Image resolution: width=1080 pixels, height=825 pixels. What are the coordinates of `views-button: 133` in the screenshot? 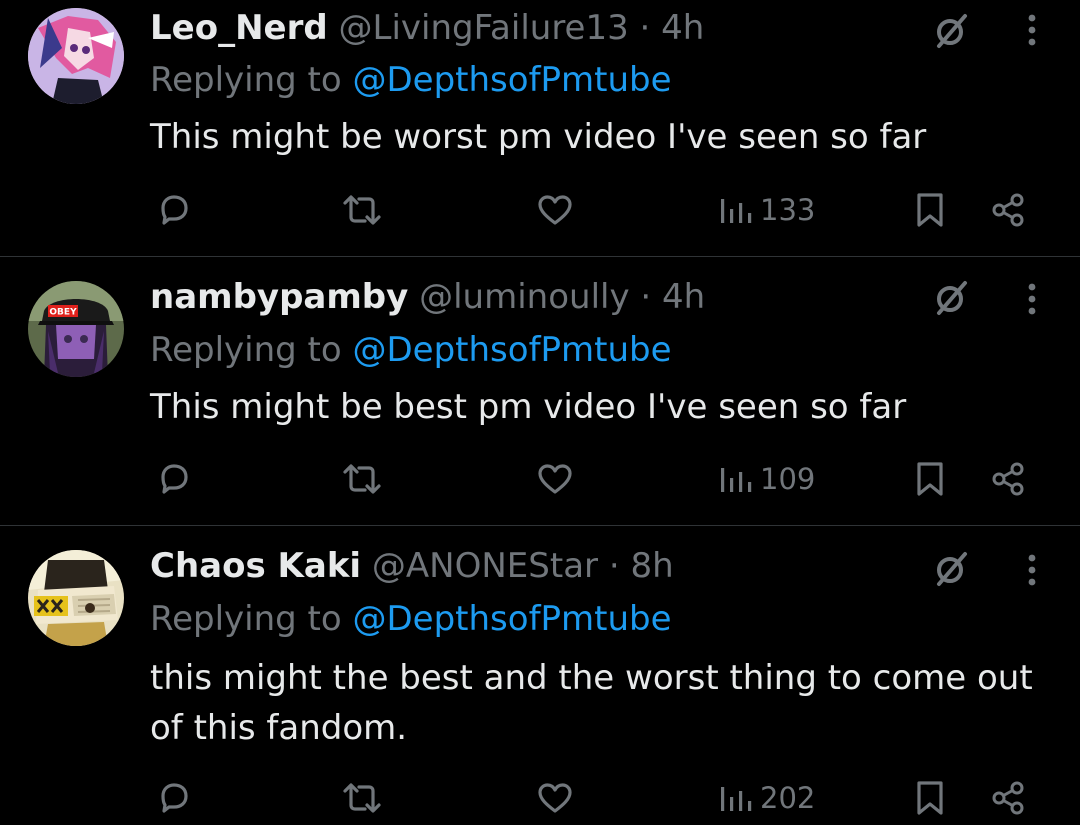 It's located at (766, 210).